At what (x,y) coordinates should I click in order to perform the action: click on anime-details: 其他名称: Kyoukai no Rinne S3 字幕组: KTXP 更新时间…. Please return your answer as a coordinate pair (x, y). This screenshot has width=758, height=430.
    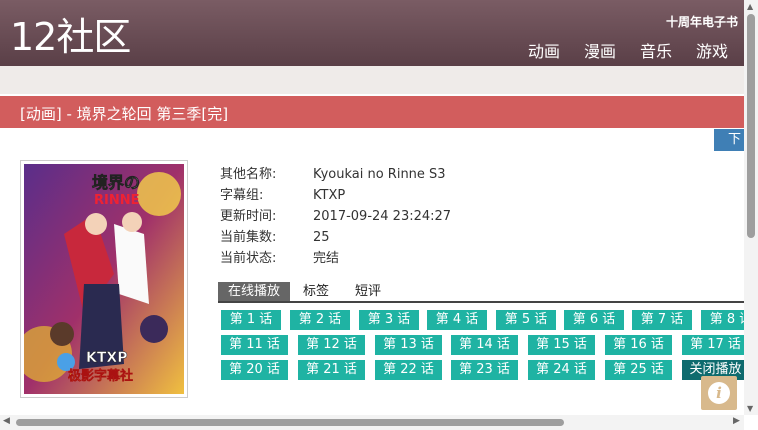
    Looking at the image, I should click on (335, 216).